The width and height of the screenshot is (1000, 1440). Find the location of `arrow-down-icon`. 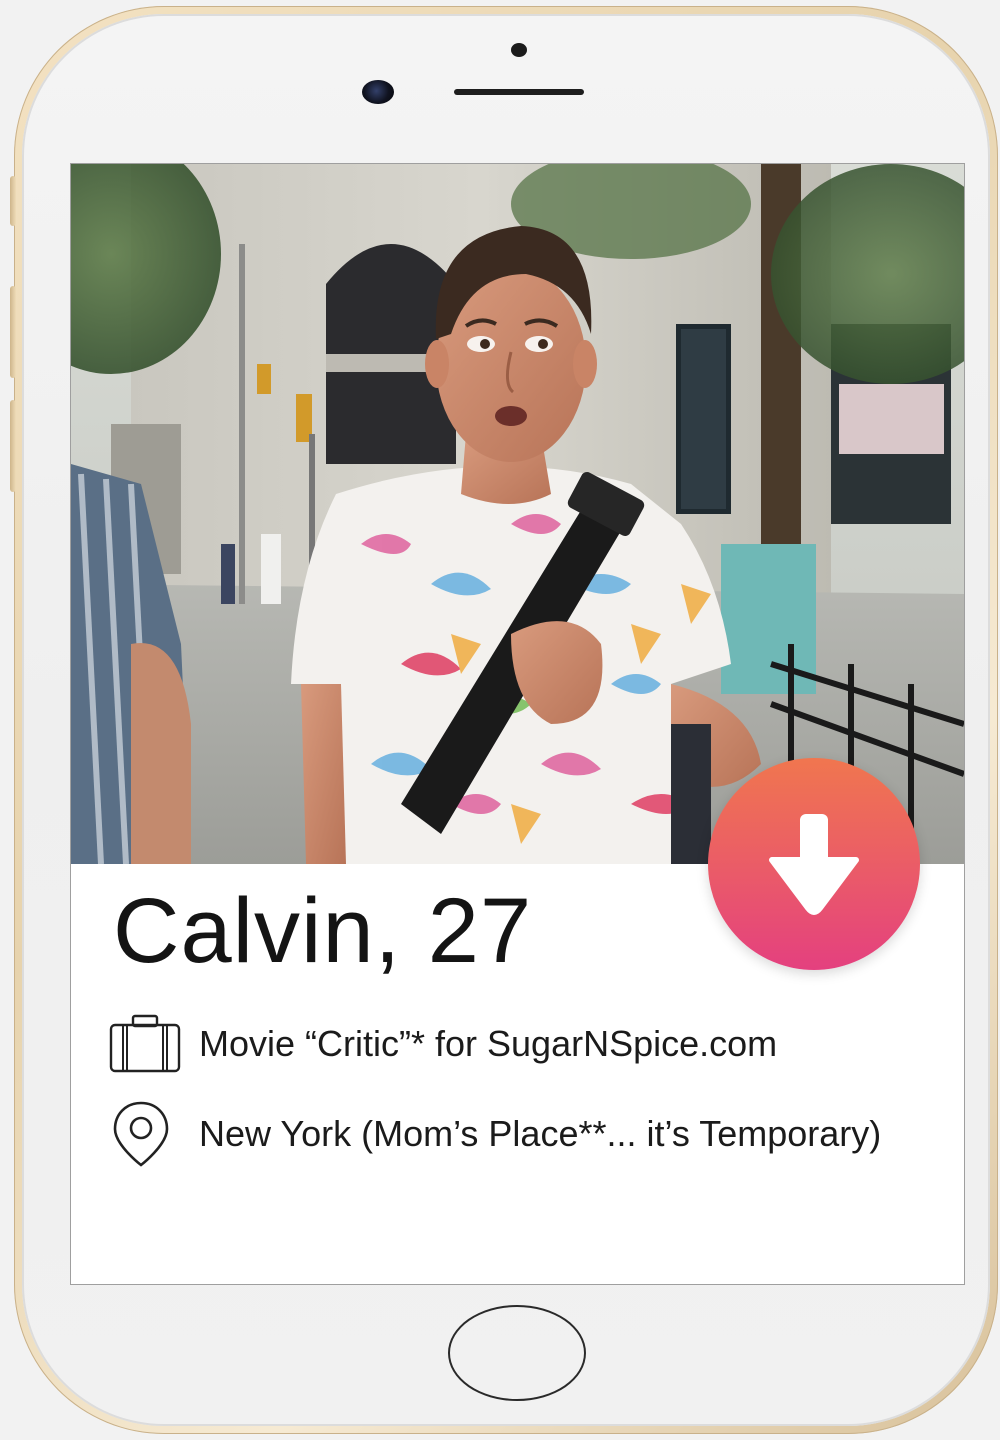

arrow-down-icon is located at coordinates (814, 864).